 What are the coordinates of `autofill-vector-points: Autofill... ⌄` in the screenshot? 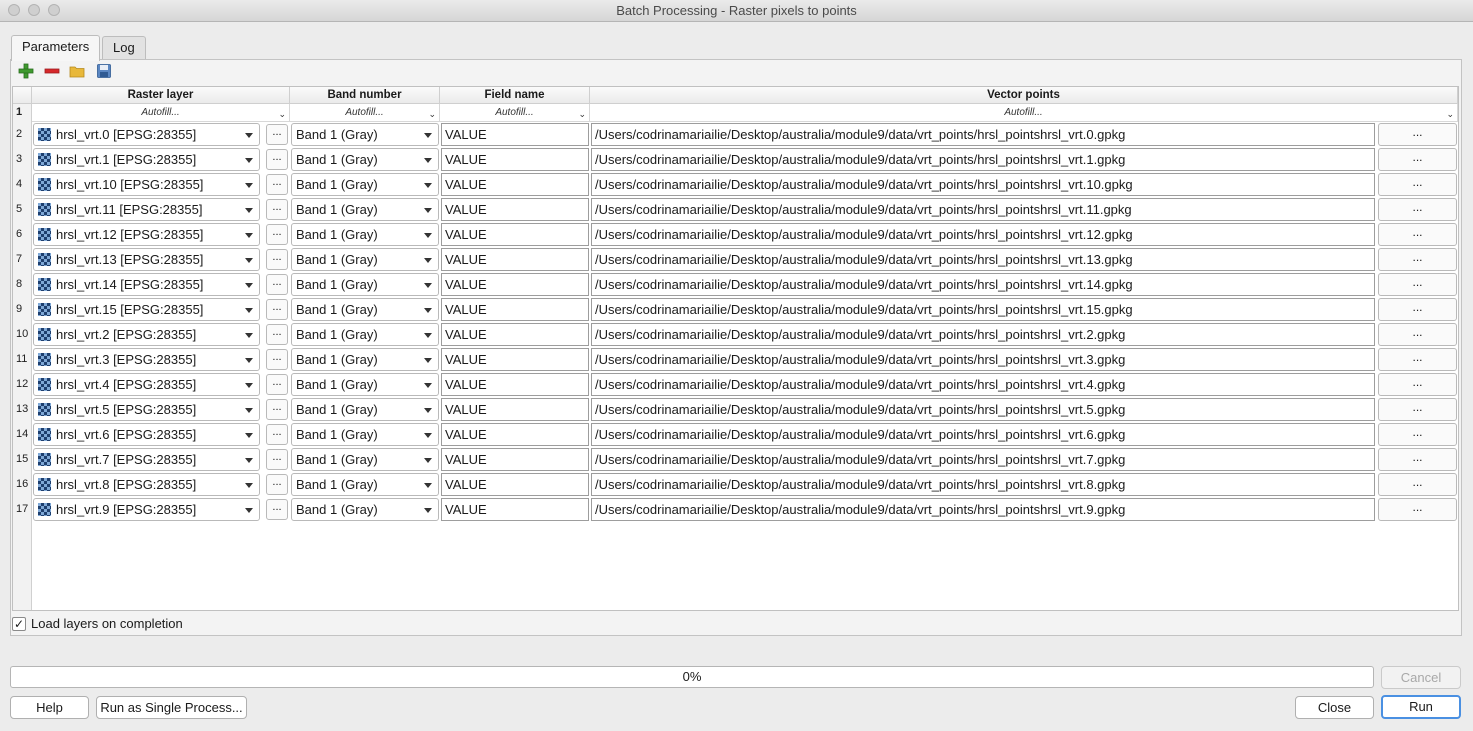 It's located at (1024, 113).